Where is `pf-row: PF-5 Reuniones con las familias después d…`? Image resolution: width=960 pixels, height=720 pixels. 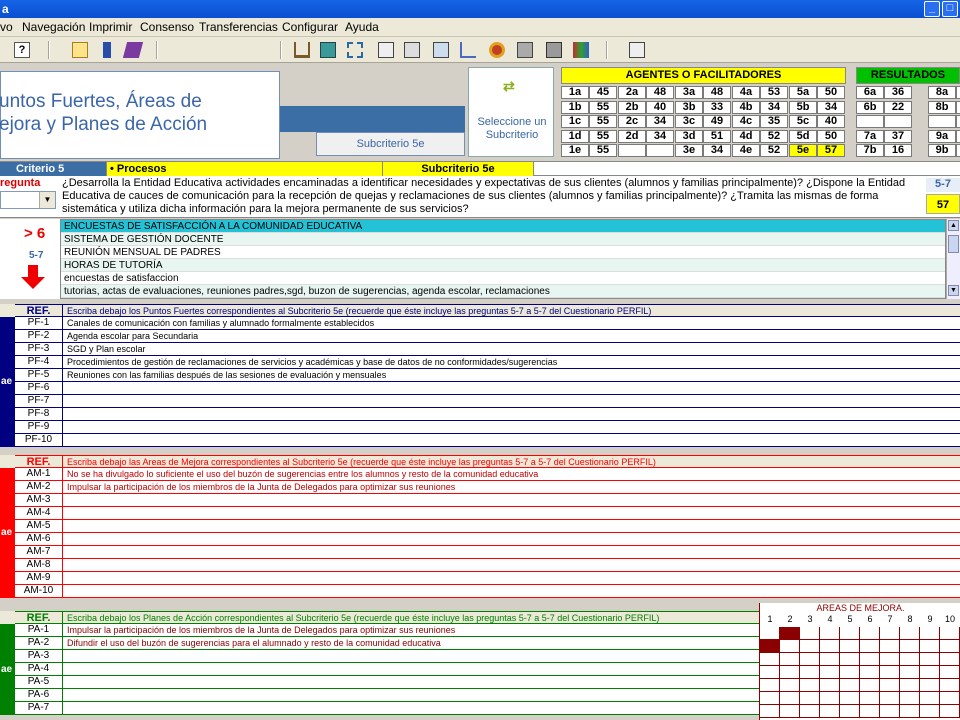
pf-row: PF-5 Reuniones con las familias después d… is located at coordinates (487, 375).